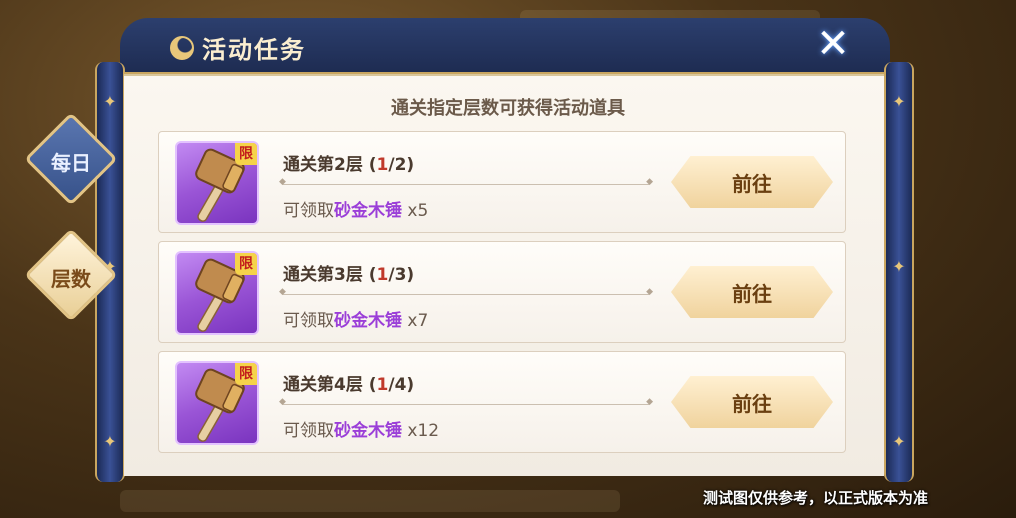  What do you see at coordinates (323, 385) in the screenshot?
I see `task-title-text: 通关第4层` at bounding box center [323, 385].